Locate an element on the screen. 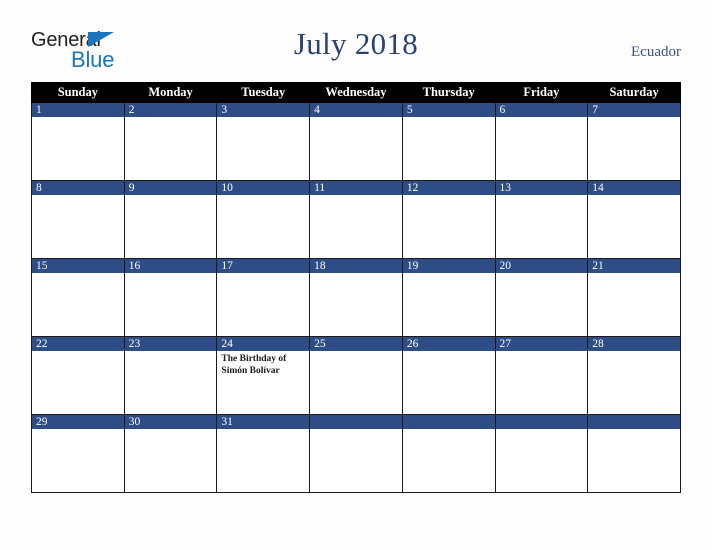  day-cell: 26 is located at coordinates (448, 375).